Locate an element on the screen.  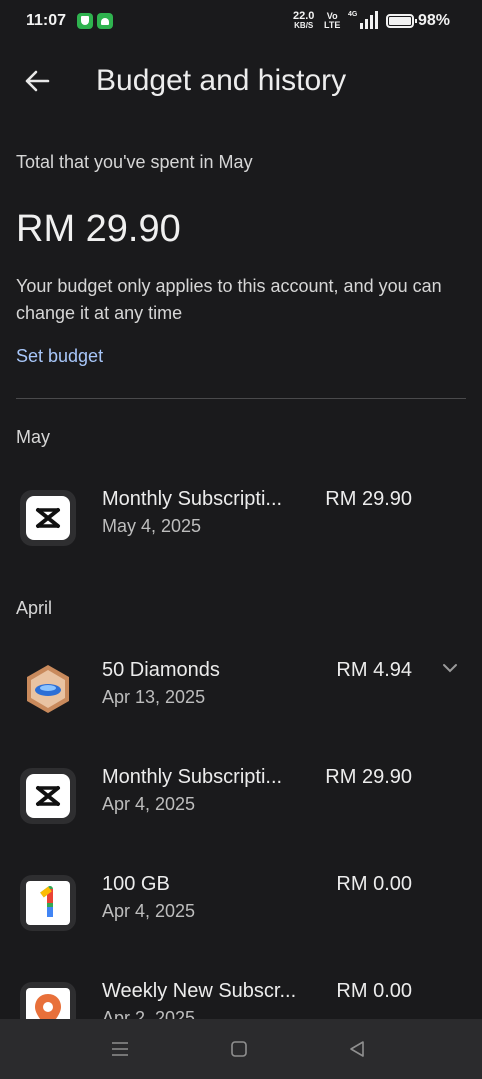
status-time: 11:07 is located at coordinates (46, 20).